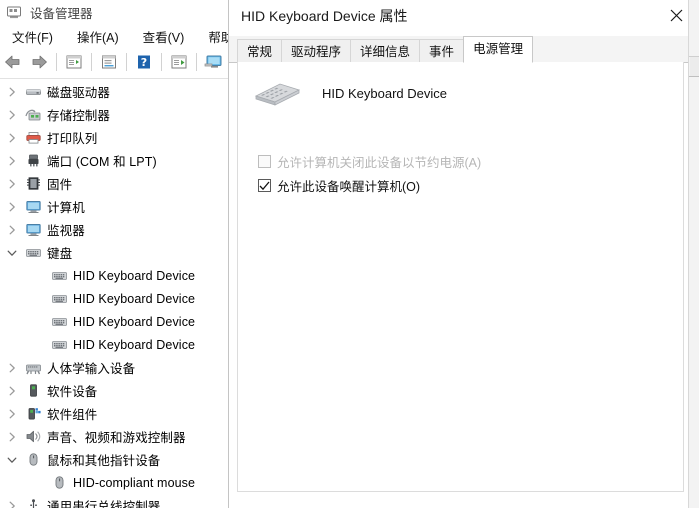 The height and width of the screenshot is (508, 699). Describe the element at coordinates (109, 62) in the screenshot. I see `properties-icon` at that location.